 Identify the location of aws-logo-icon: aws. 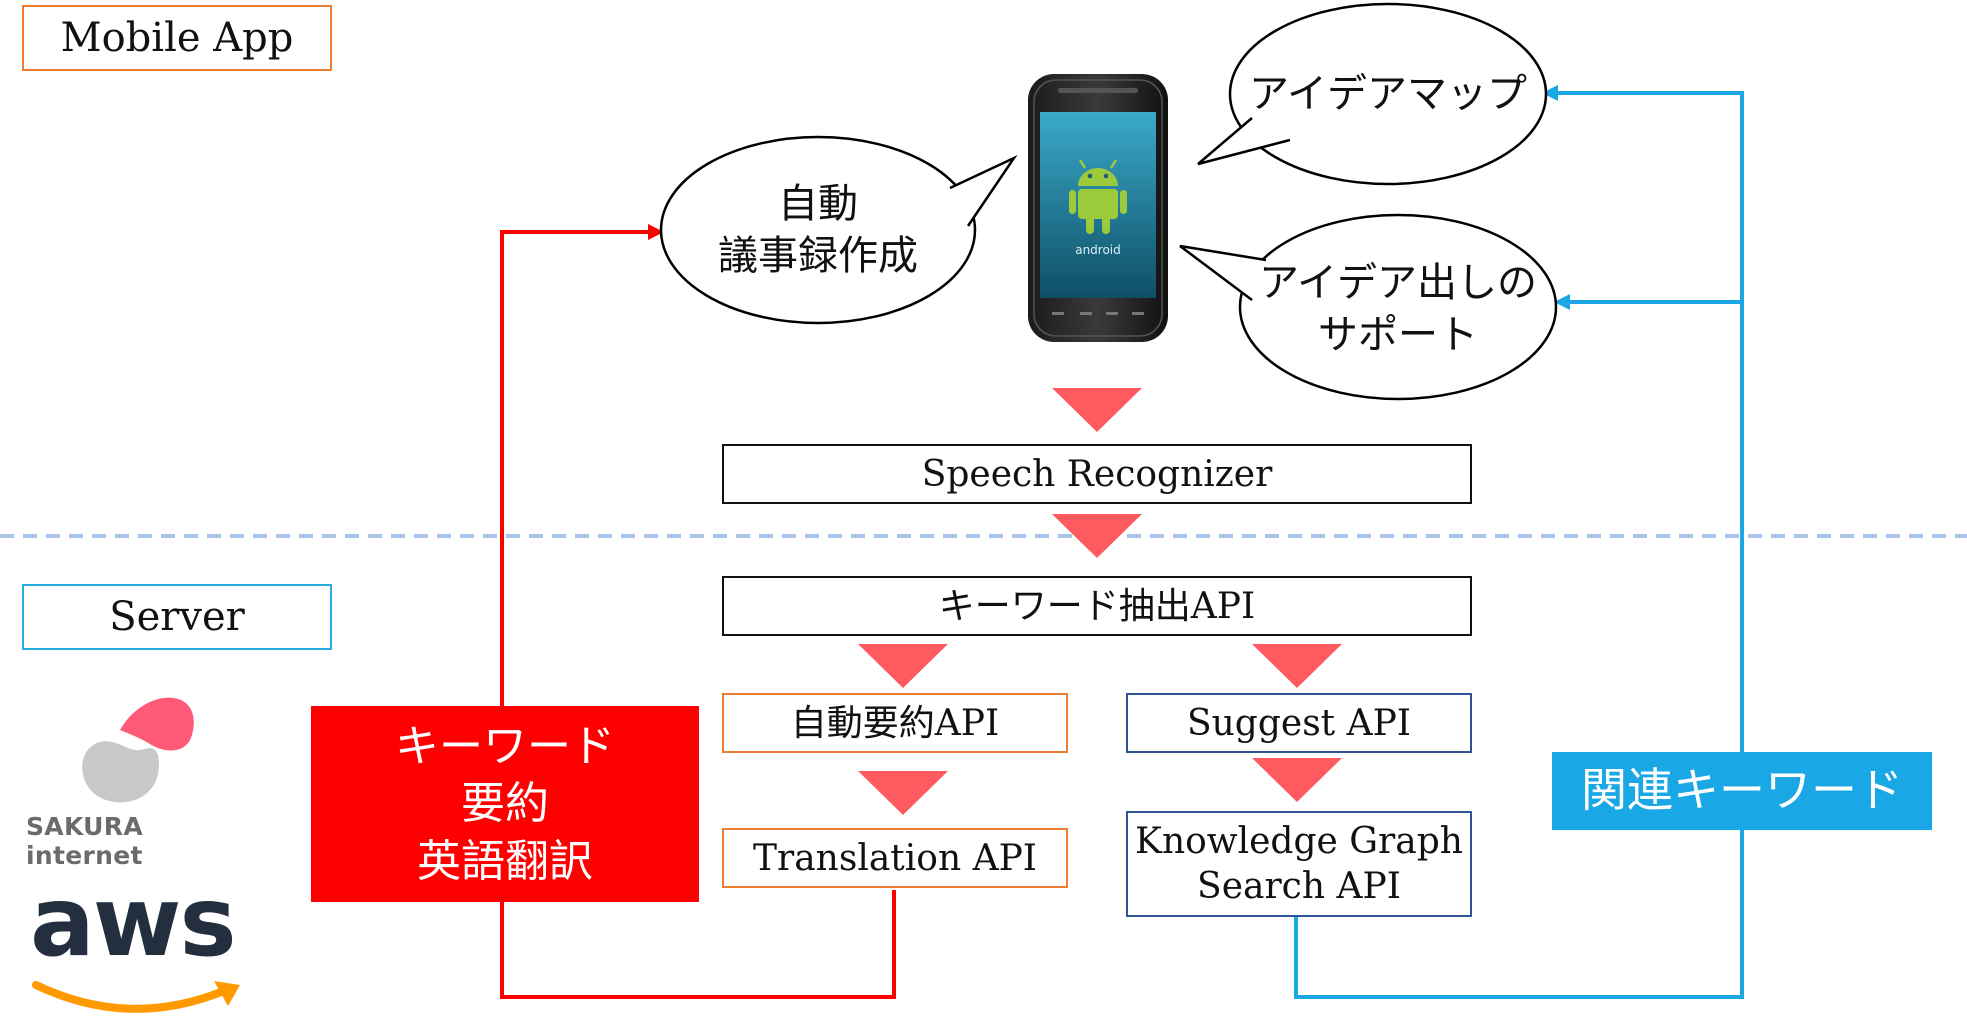
(135, 939).